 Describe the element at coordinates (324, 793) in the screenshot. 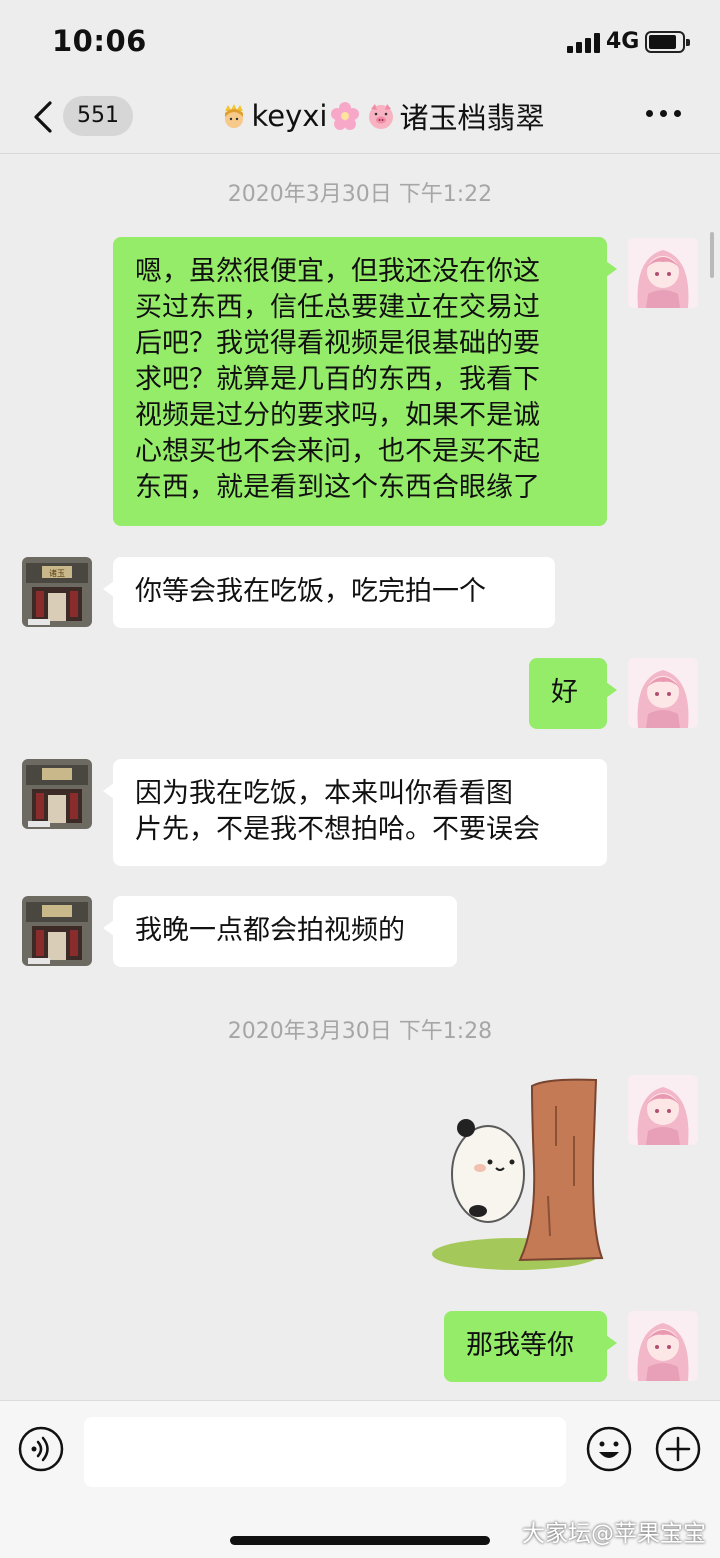

I see `message-text-line: 因为我在吃饭，本来叫你看看图` at that location.